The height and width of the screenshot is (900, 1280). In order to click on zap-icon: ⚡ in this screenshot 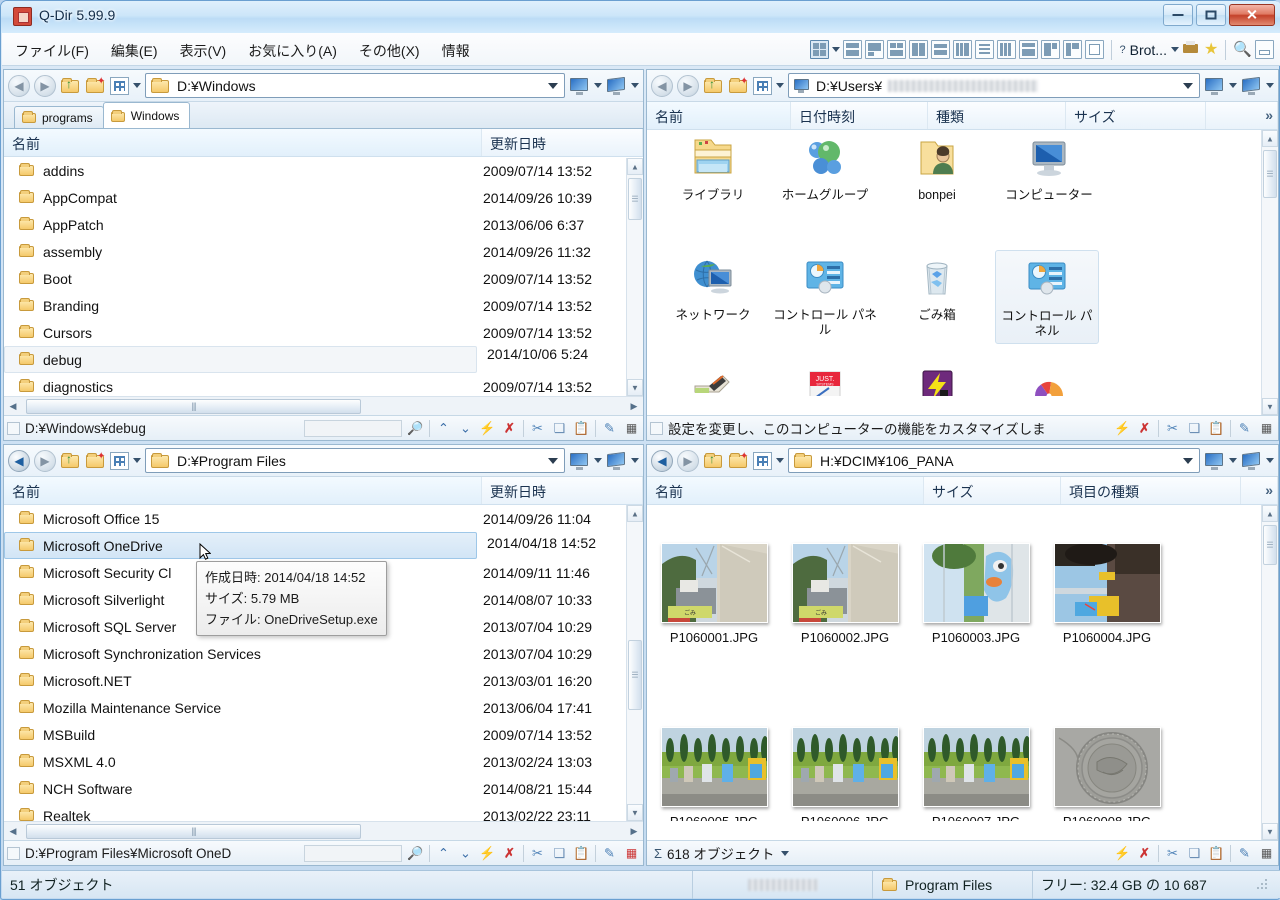, I will do `click(487, 853)`.